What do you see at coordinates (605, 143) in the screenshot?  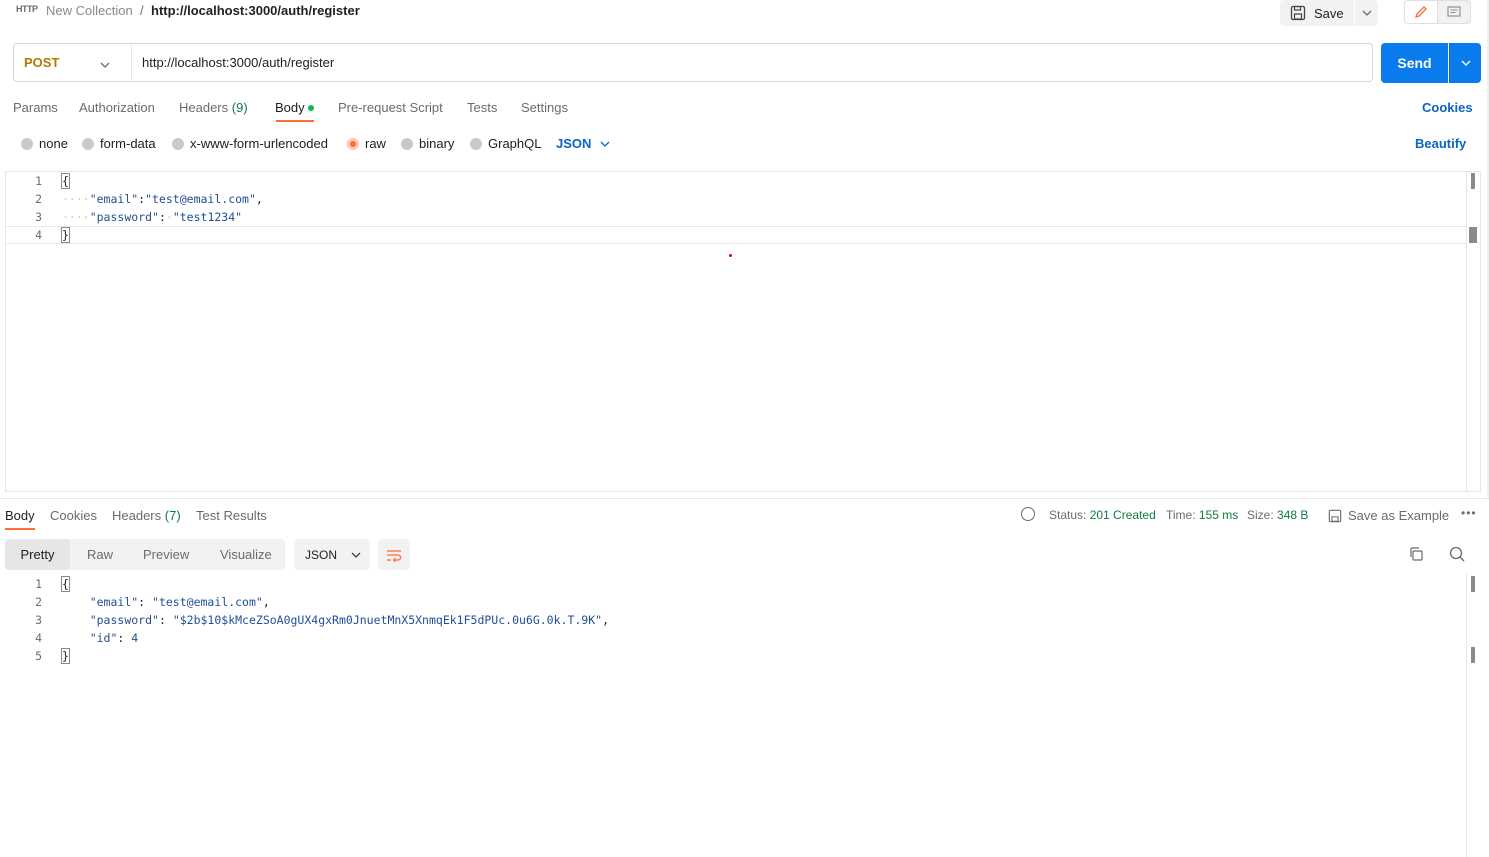 I see `language-chevron-down-icon` at bounding box center [605, 143].